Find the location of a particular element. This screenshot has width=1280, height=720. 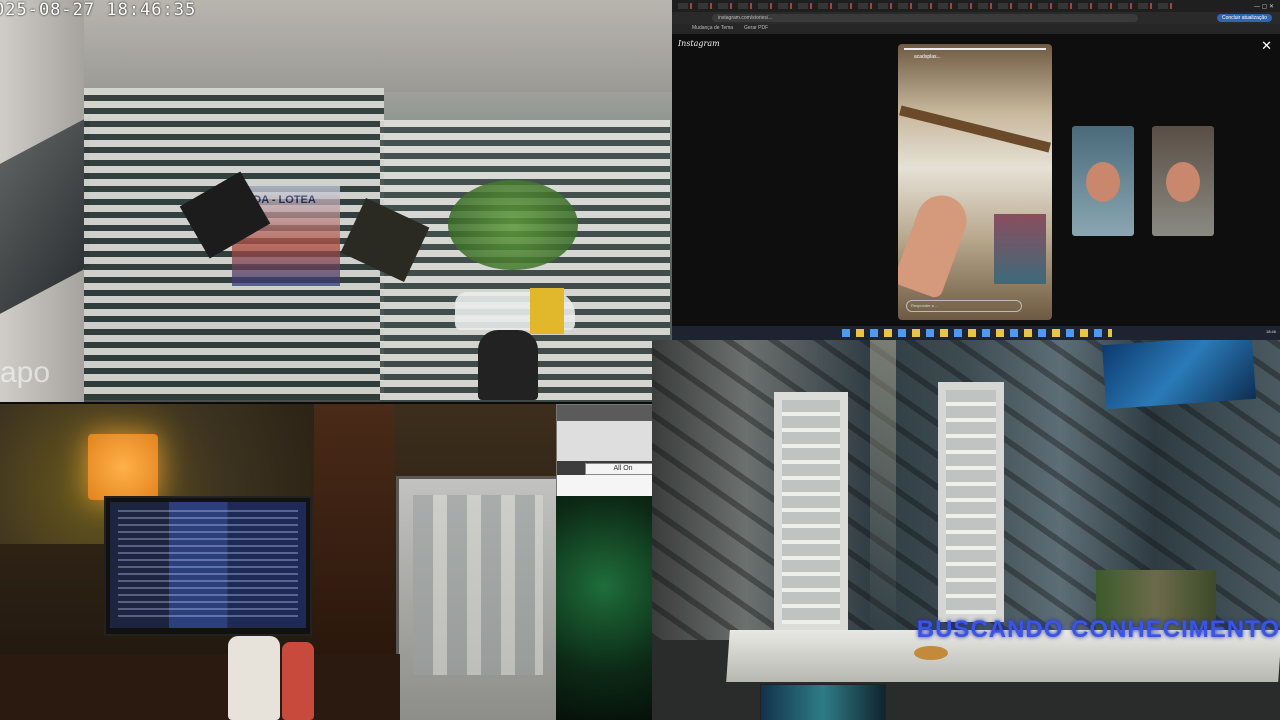

white-door-right is located at coordinates (971, 502).